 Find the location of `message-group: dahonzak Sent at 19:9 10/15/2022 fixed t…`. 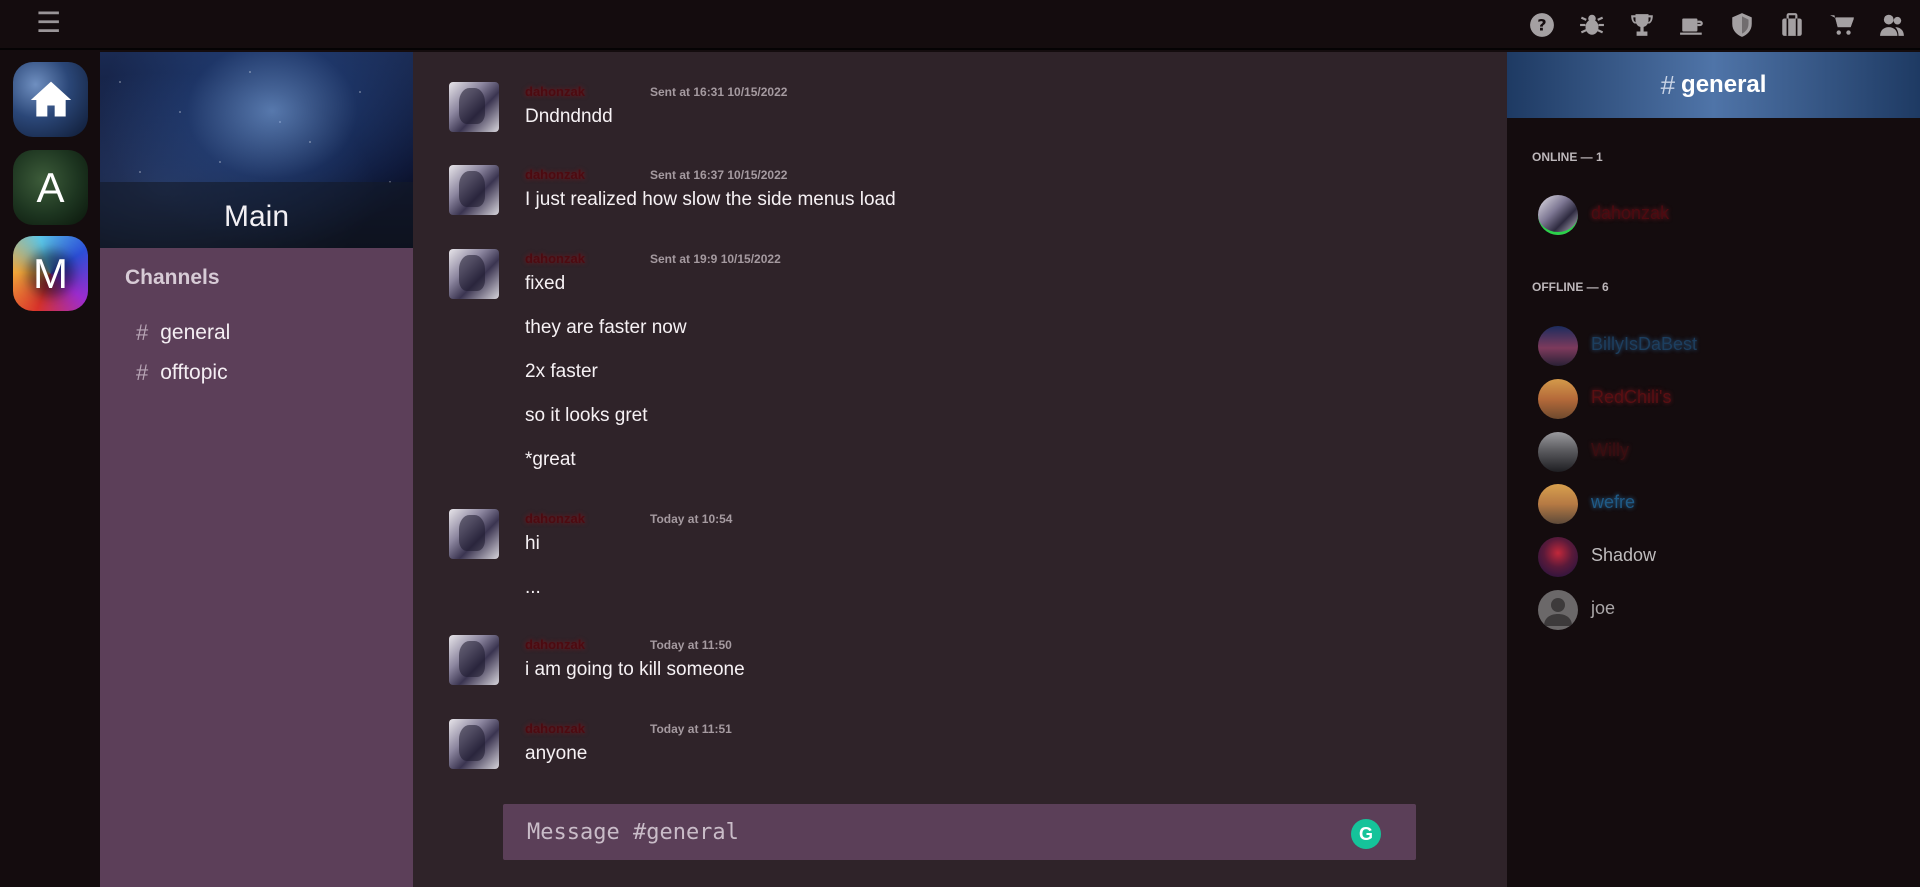

message-group: dahonzak Sent at 19:9 10/15/2022 fixed t… is located at coordinates (949, 364).